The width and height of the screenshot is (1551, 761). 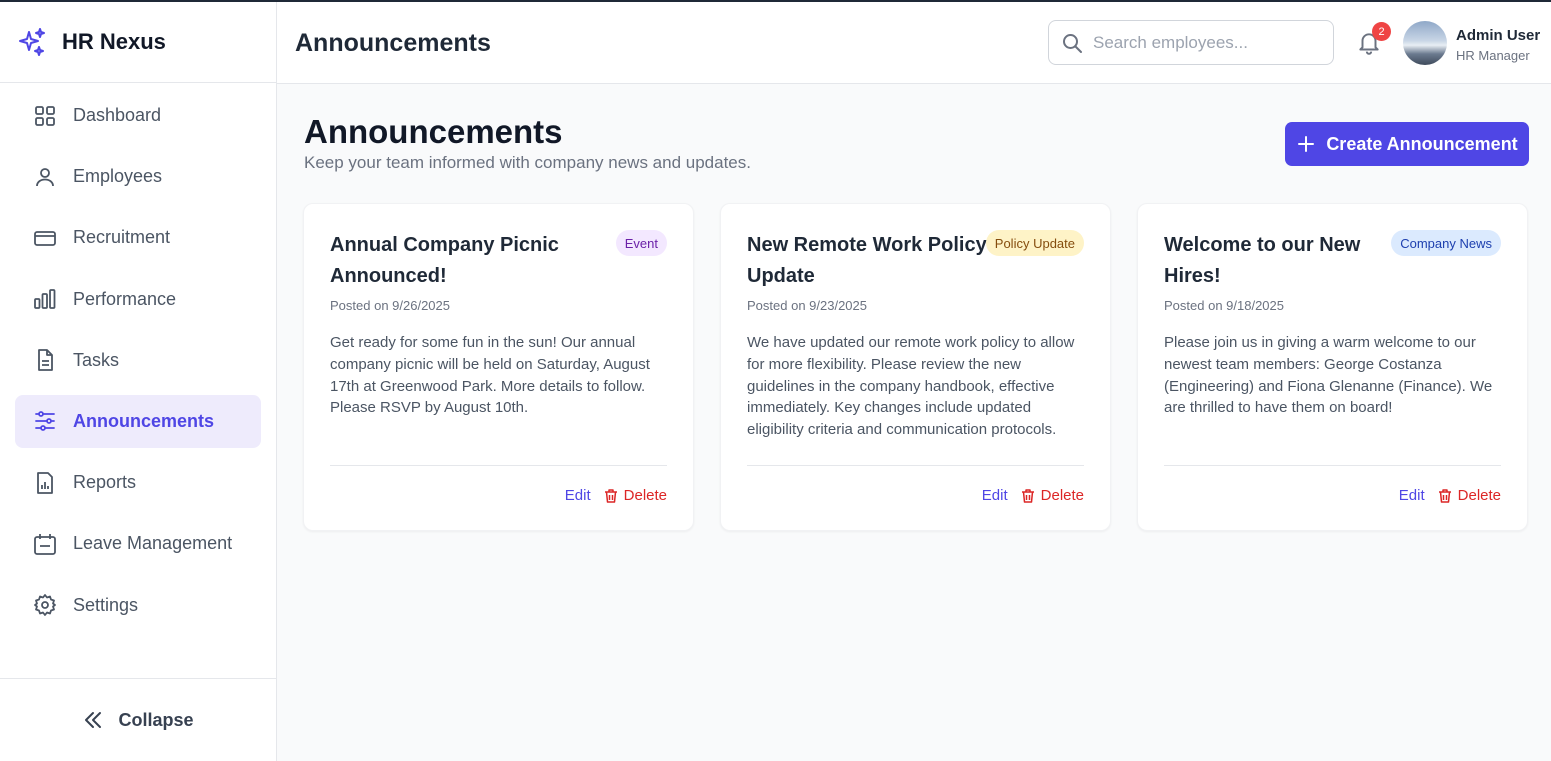 I want to click on sidebar-item-tasks: Tasks, so click(x=138, y=360).